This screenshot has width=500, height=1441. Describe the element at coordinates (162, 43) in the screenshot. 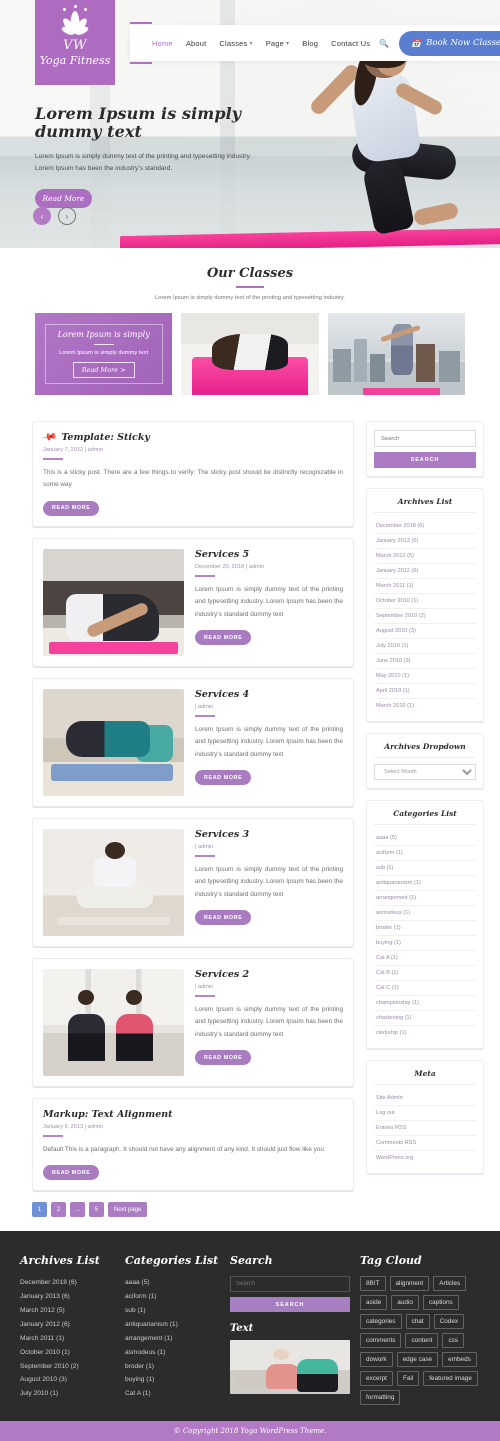

I see `nav-item-home: Home` at that location.